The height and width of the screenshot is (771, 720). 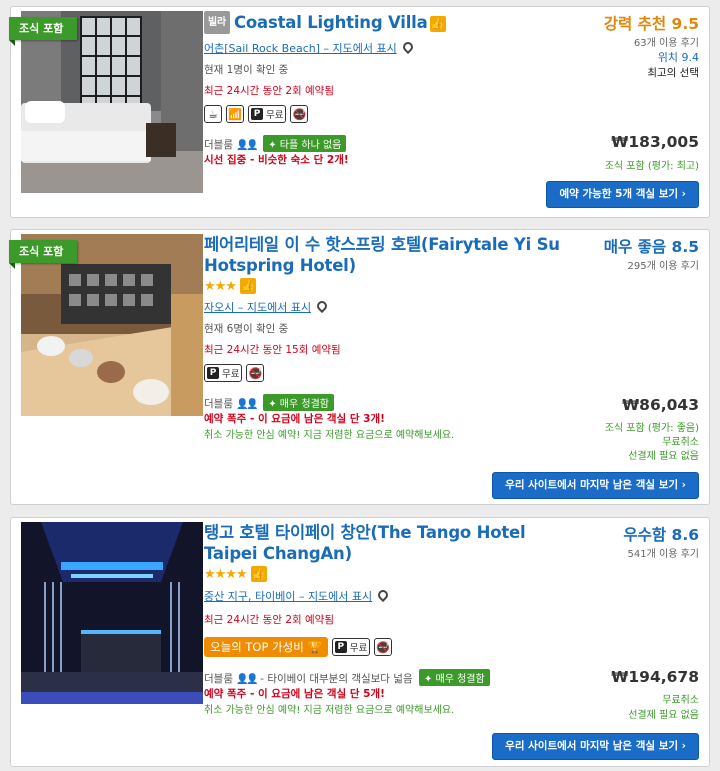 I want to click on amenities: 오늘의 TOP 가성비 🏆 P 무료 🚭, so click(x=298, y=647).